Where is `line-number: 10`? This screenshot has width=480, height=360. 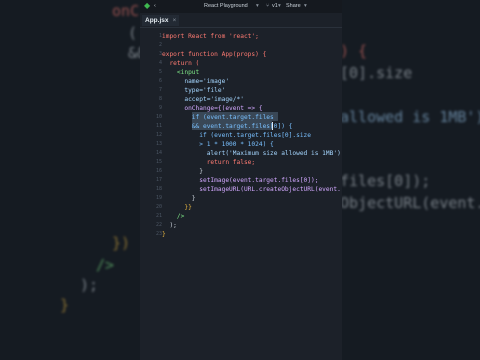
line-number: 10 is located at coordinates (158, 117).